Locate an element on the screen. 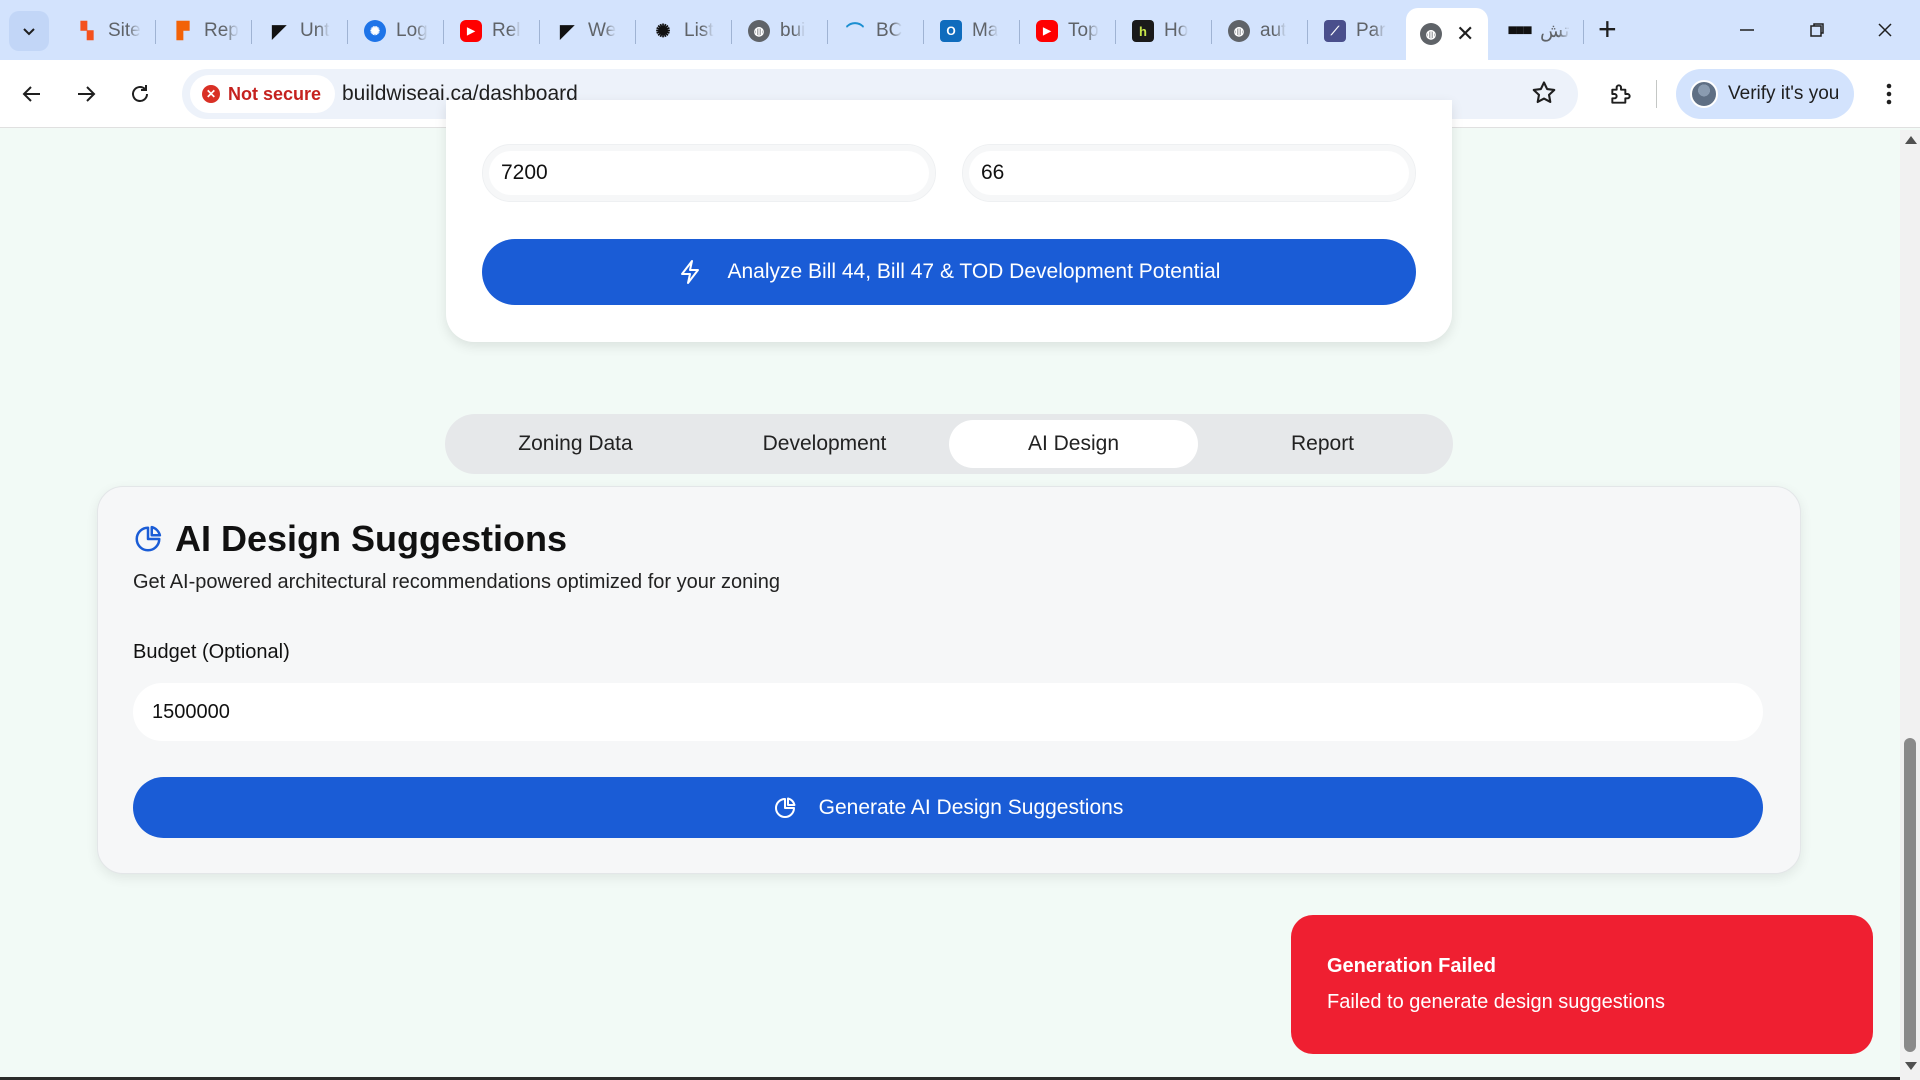  browser-tab: ▶ Rel is located at coordinates (493, 31).